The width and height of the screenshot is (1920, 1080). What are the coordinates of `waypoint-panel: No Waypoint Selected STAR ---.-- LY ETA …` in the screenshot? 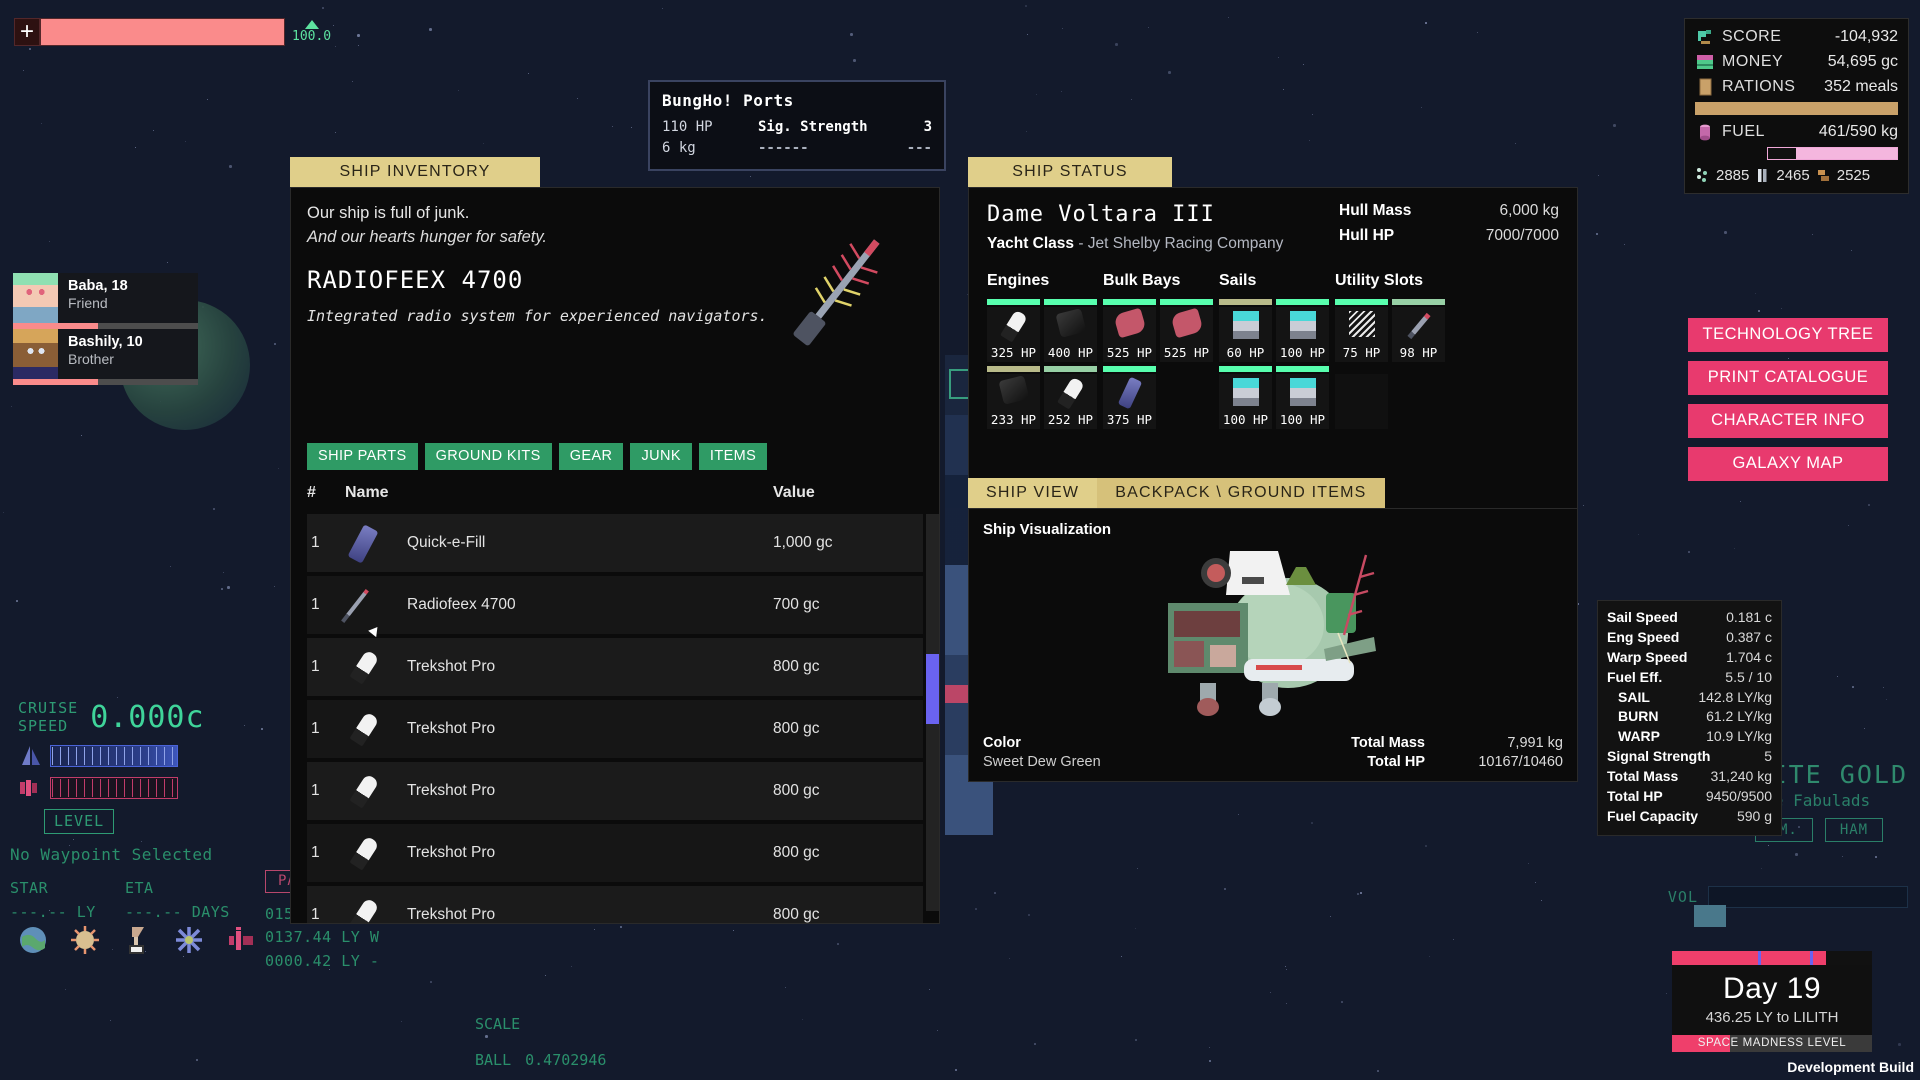 It's located at (125, 883).